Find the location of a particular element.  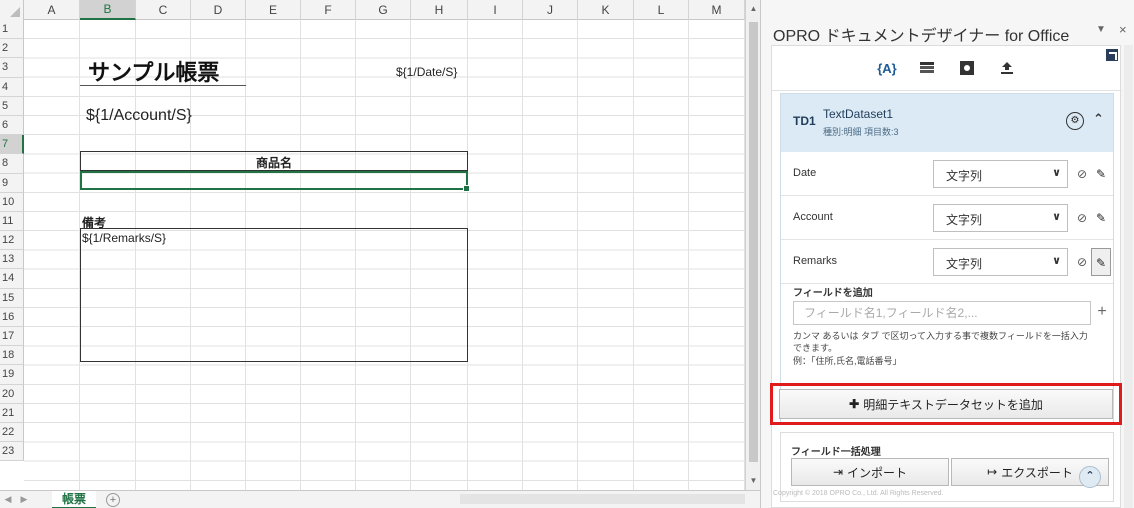

remarks-field-cell: ${1/Remarks/S} is located at coordinates (124, 238).